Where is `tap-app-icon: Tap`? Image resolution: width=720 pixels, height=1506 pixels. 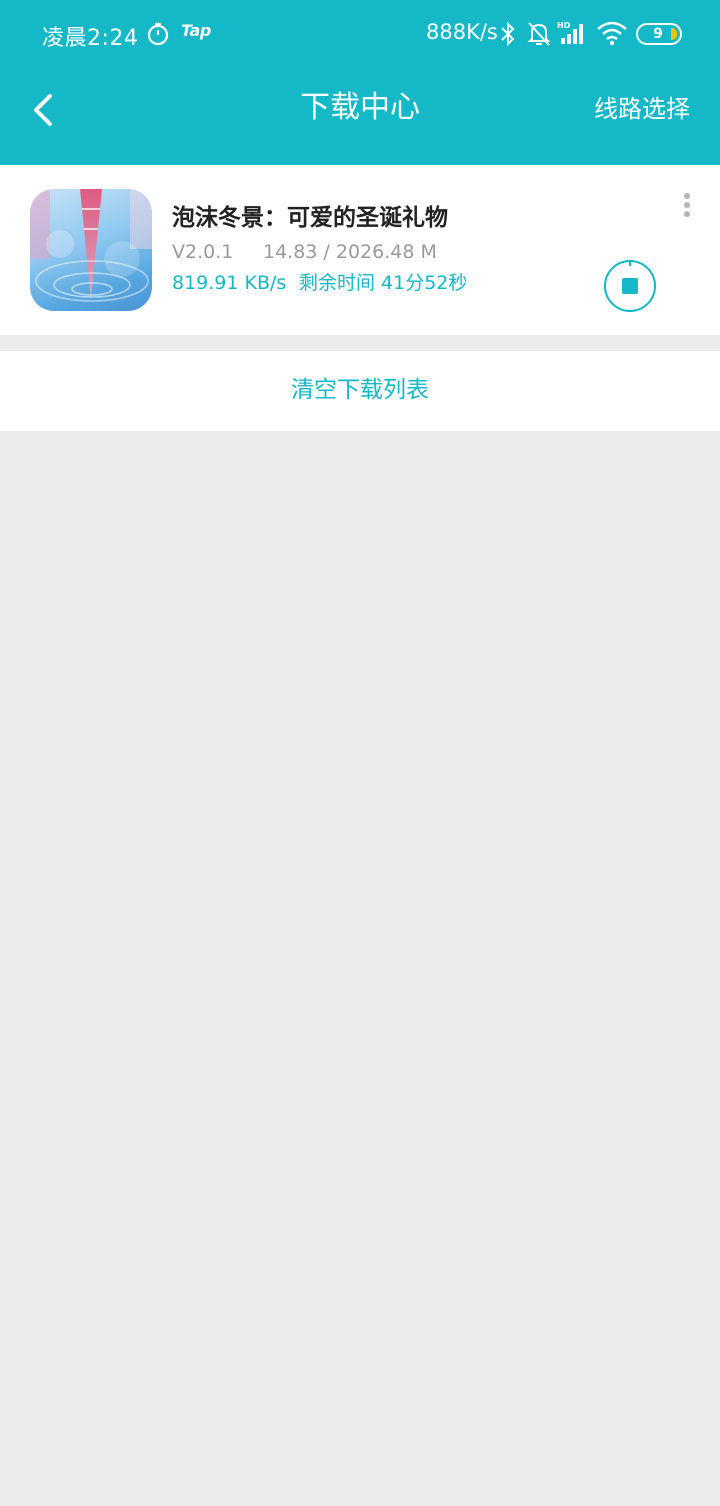
tap-app-icon: Tap is located at coordinates (196, 30).